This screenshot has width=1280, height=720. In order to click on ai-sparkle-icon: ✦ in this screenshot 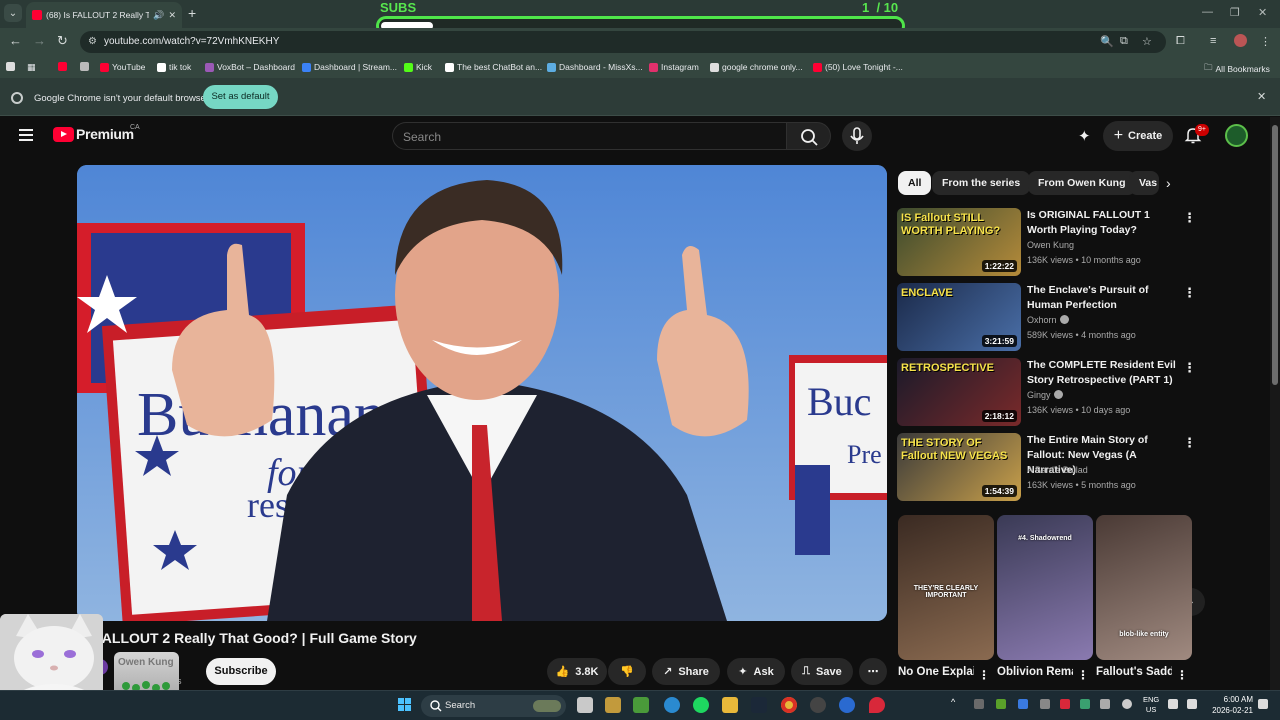, I will do `click(1084, 136)`.